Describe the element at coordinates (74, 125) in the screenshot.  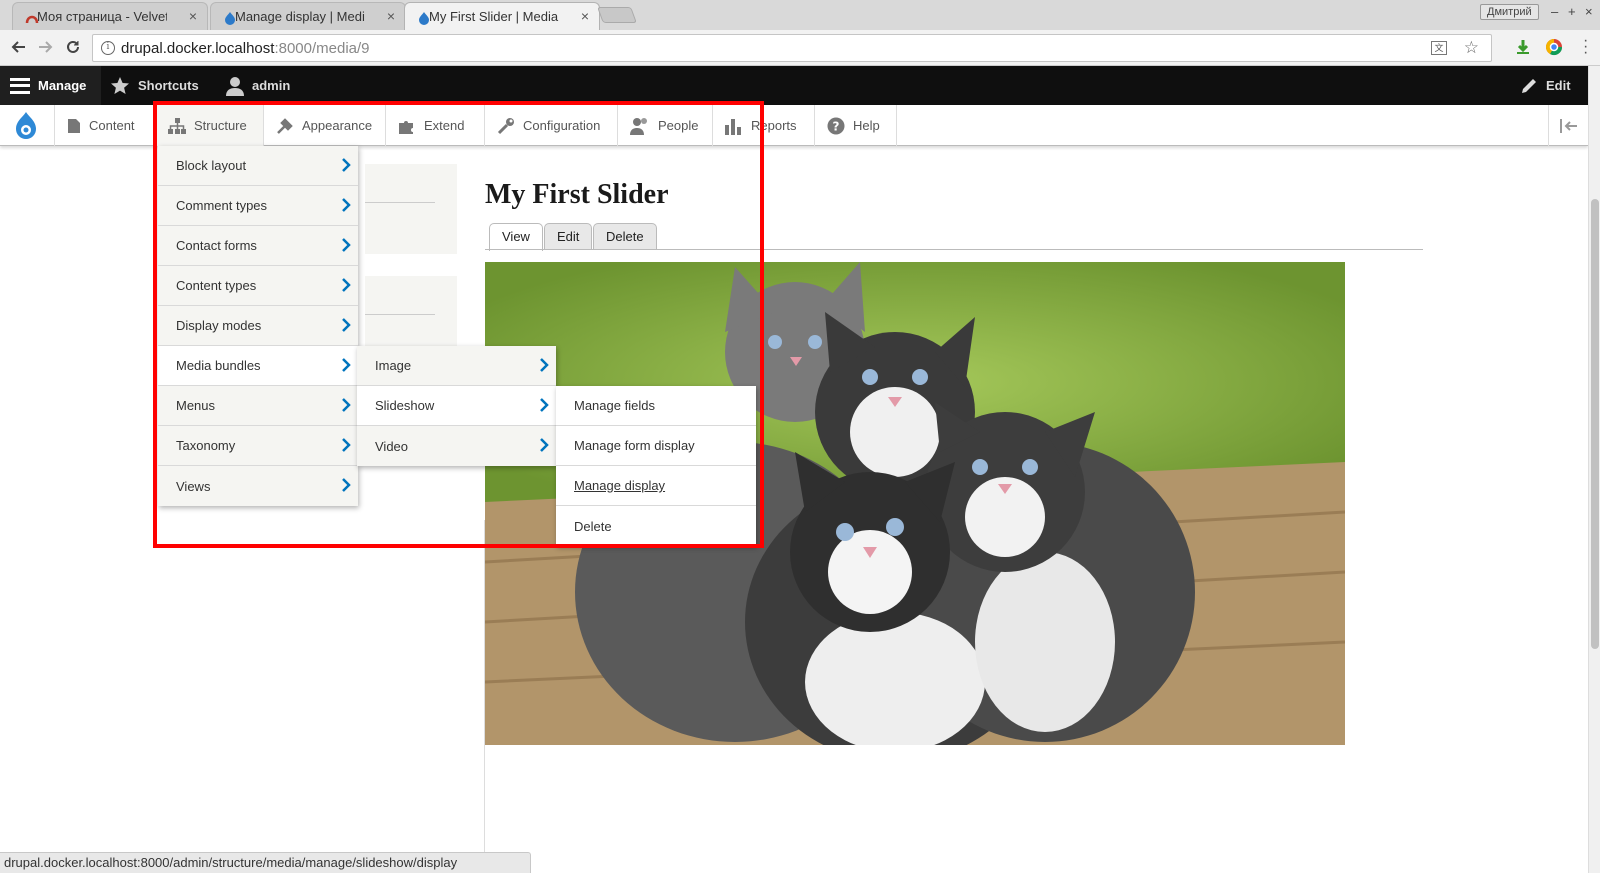
I see `content-icon` at that location.